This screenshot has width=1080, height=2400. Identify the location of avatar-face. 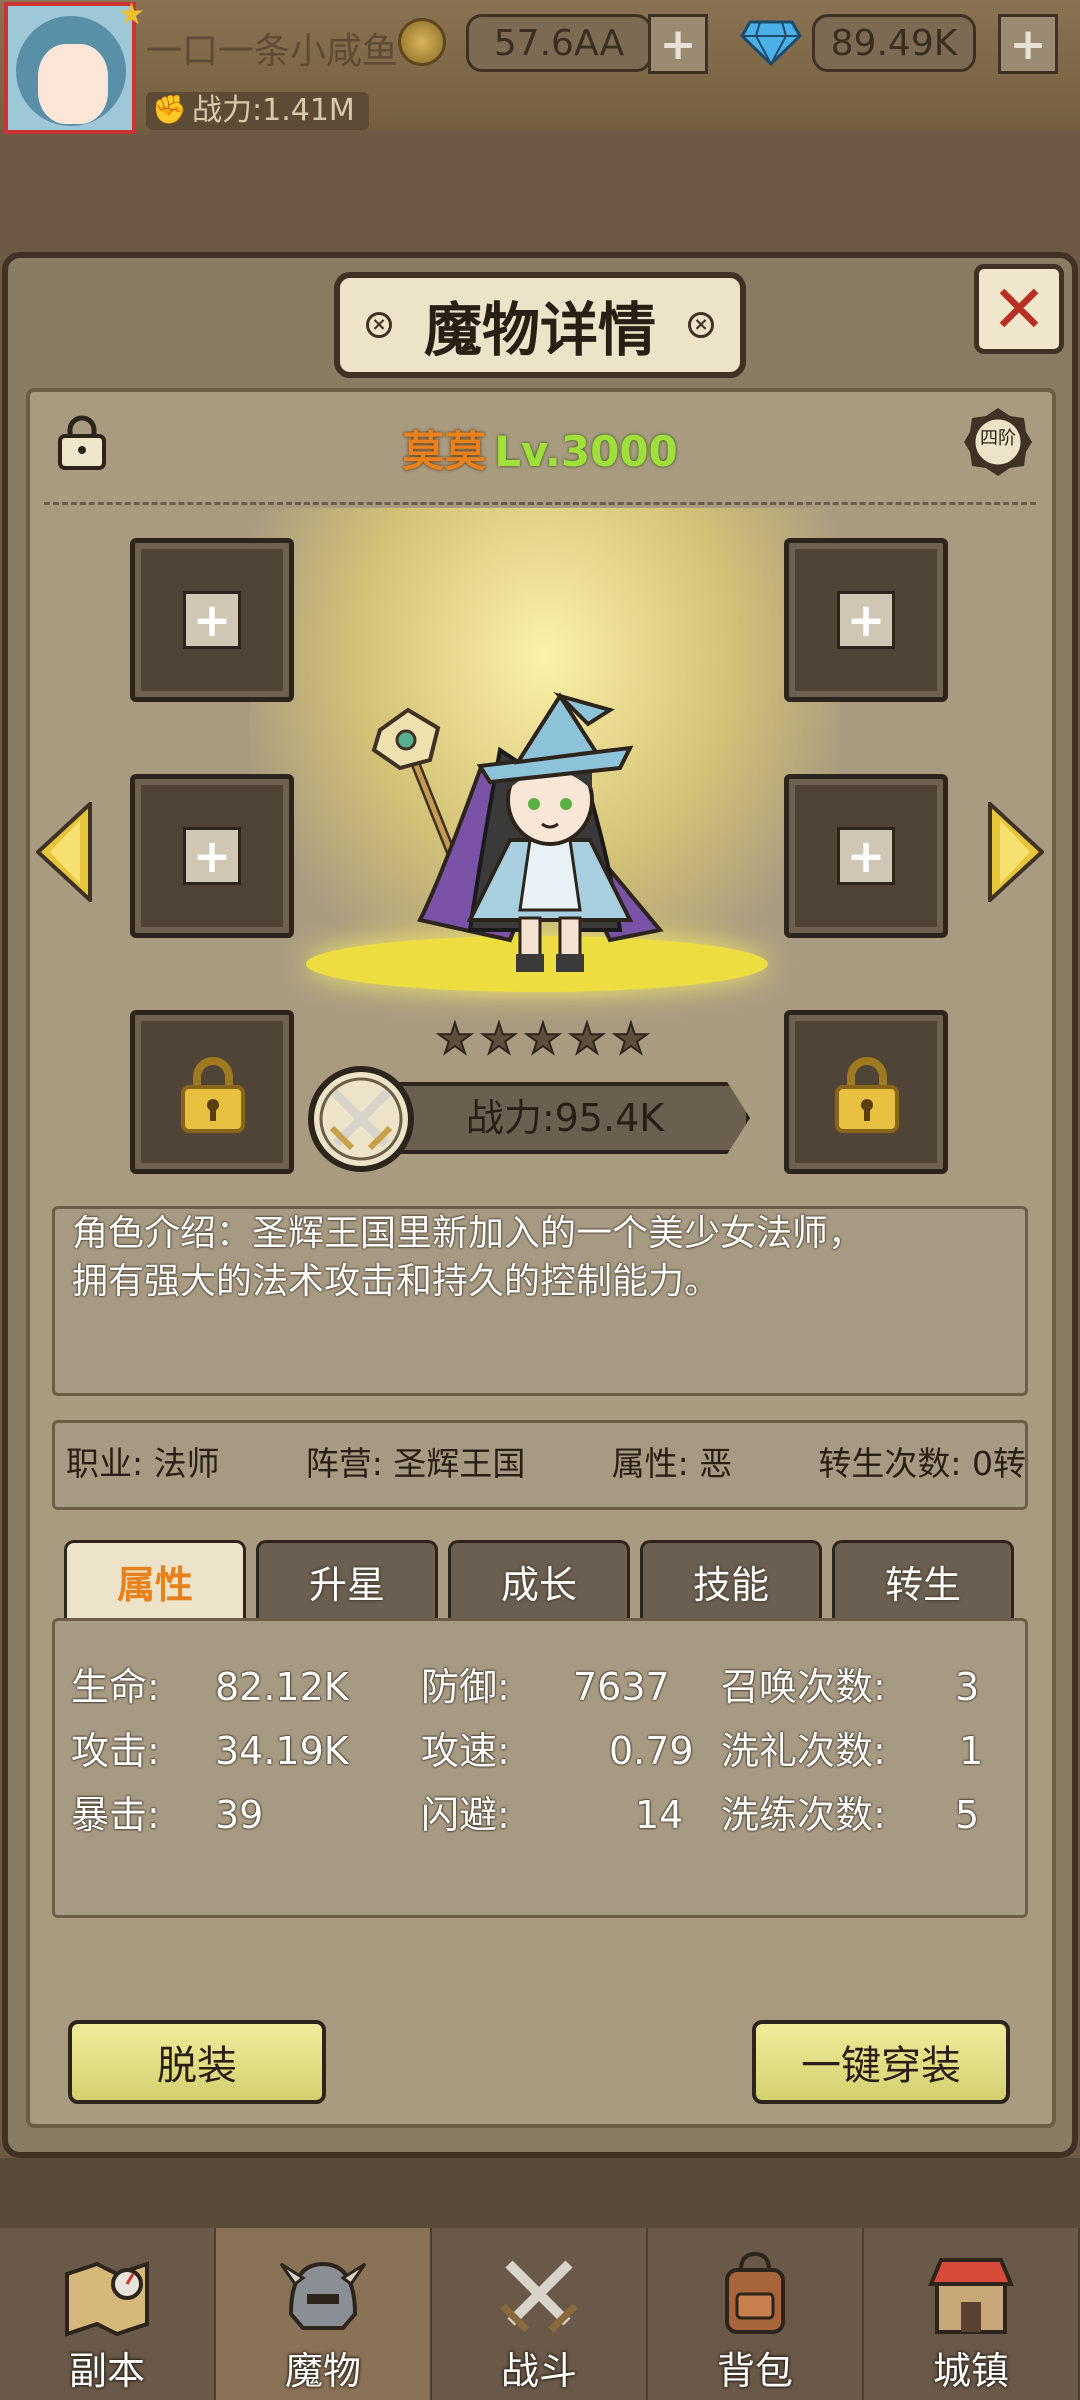
(73, 84).